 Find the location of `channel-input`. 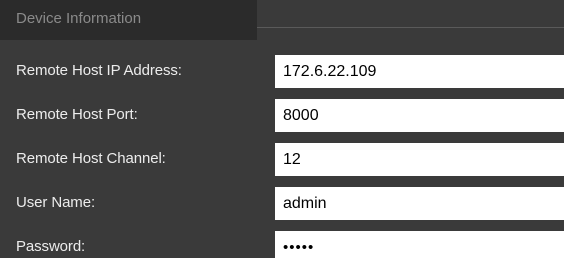

channel-input is located at coordinates (419, 159).